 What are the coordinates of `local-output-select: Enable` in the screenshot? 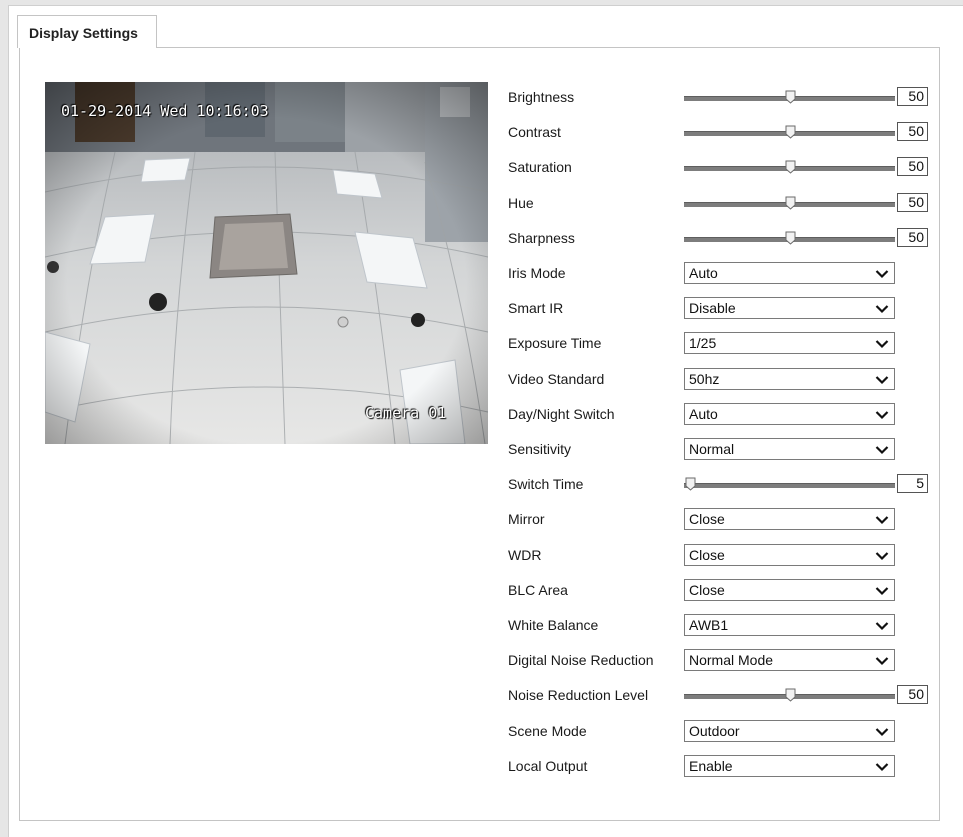 It's located at (789, 766).